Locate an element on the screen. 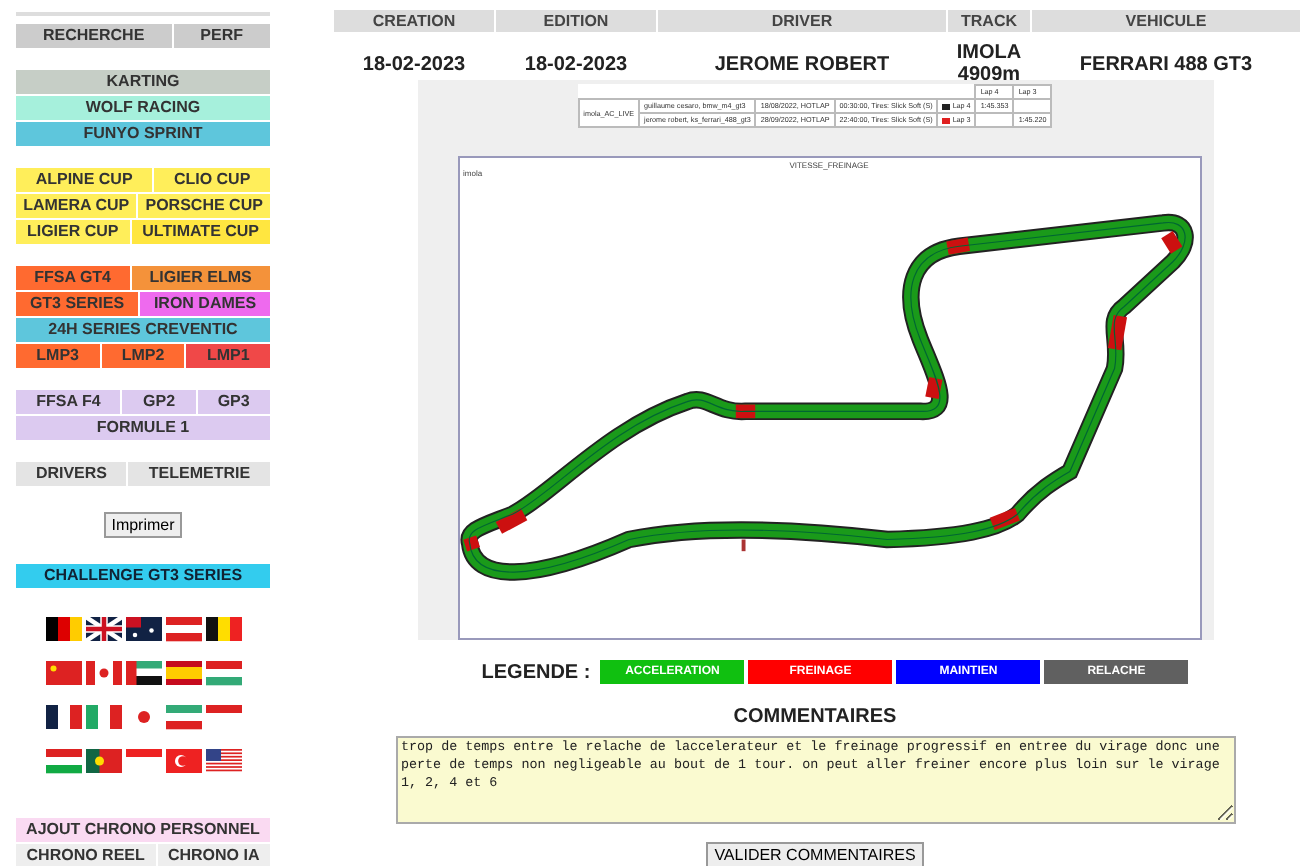 The image size is (1300, 866). column-header: DRIVER is located at coordinates (802, 21).